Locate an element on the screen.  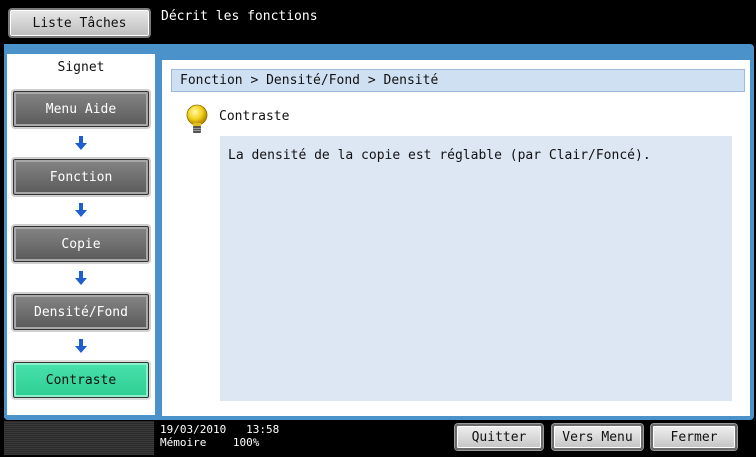
date-time: 19/03/2010 13:58 is located at coordinates (219, 430).